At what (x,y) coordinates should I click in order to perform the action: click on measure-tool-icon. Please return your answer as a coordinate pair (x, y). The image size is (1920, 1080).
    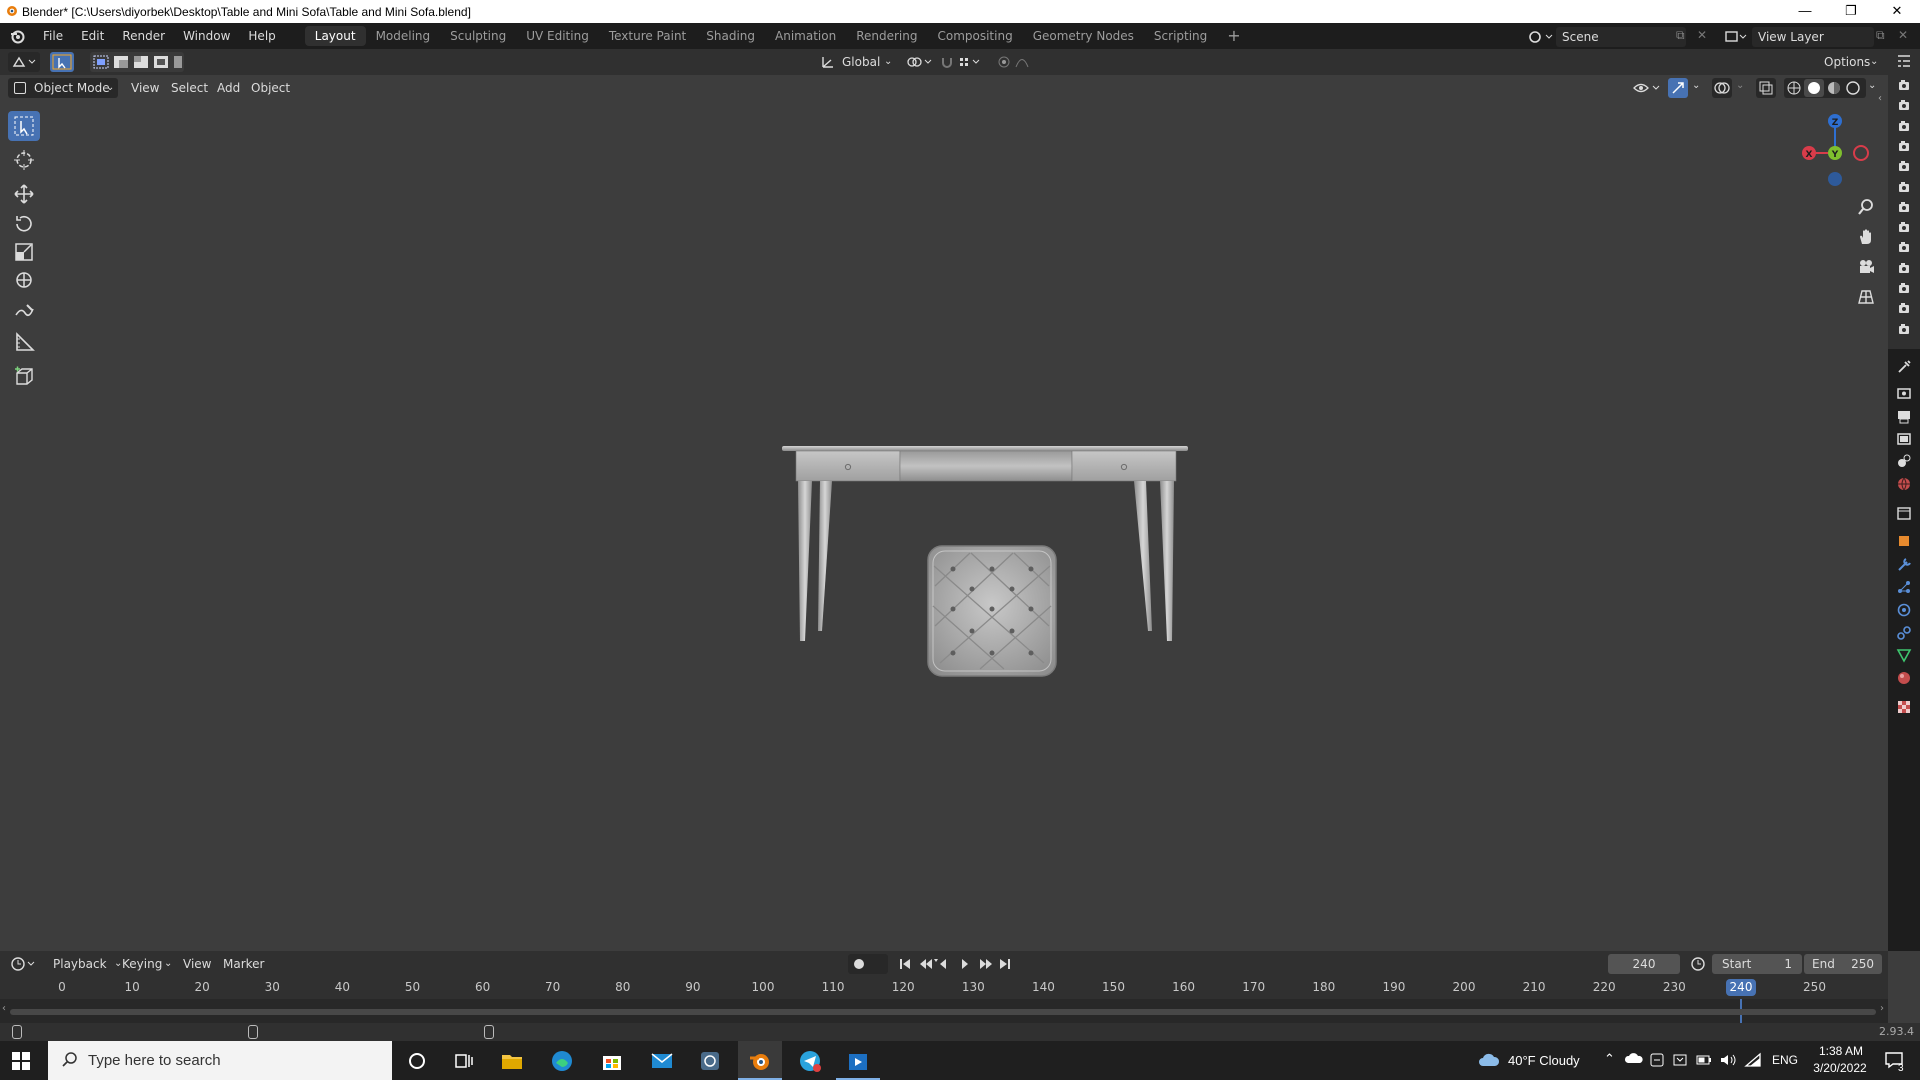
    Looking at the image, I should click on (24, 342).